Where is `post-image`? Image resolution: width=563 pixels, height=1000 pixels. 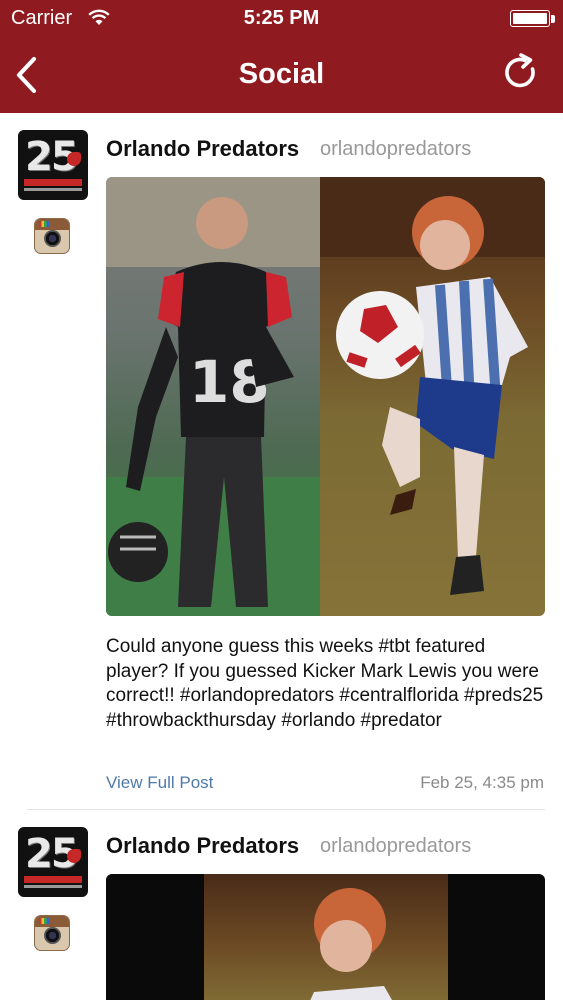
post-image is located at coordinates (325, 937).